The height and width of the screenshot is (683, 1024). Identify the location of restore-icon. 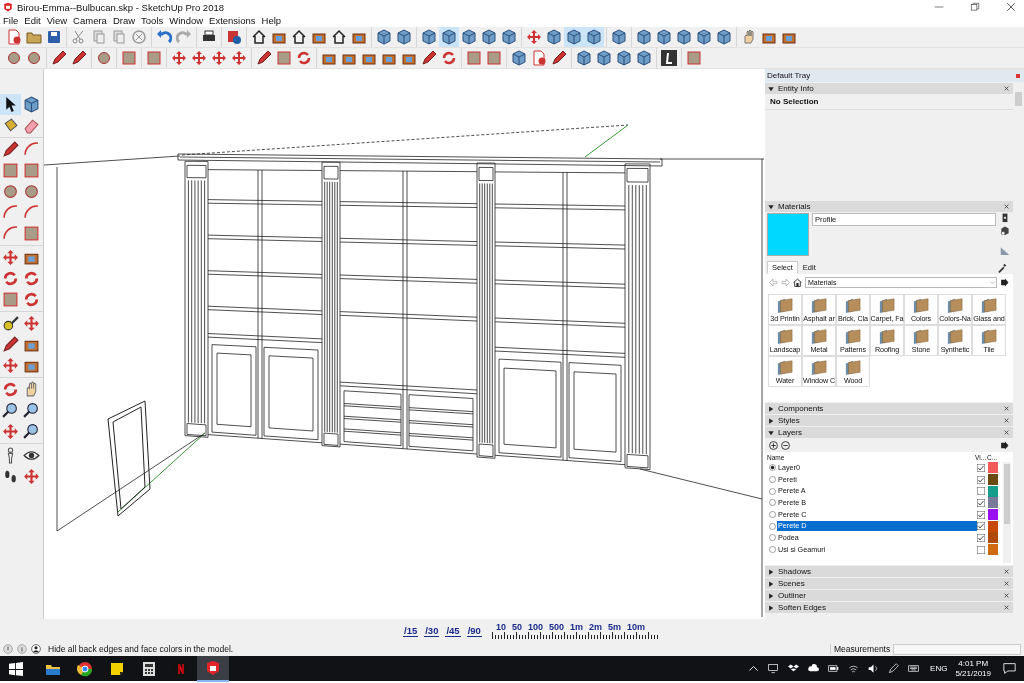
(975, 7).